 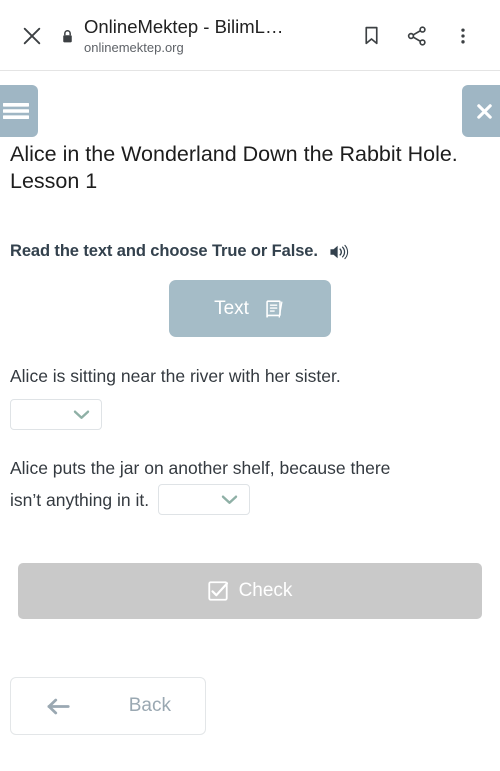 What do you see at coordinates (274, 308) in the screenshot?
I see `book-icon` at bounding box center [274, 308].